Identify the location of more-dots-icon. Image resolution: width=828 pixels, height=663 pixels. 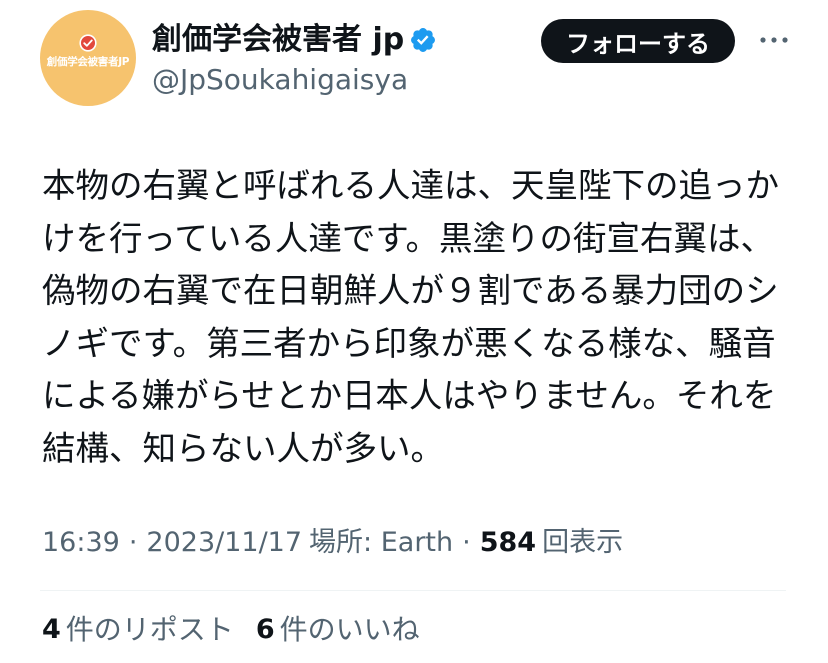
(774, 40).